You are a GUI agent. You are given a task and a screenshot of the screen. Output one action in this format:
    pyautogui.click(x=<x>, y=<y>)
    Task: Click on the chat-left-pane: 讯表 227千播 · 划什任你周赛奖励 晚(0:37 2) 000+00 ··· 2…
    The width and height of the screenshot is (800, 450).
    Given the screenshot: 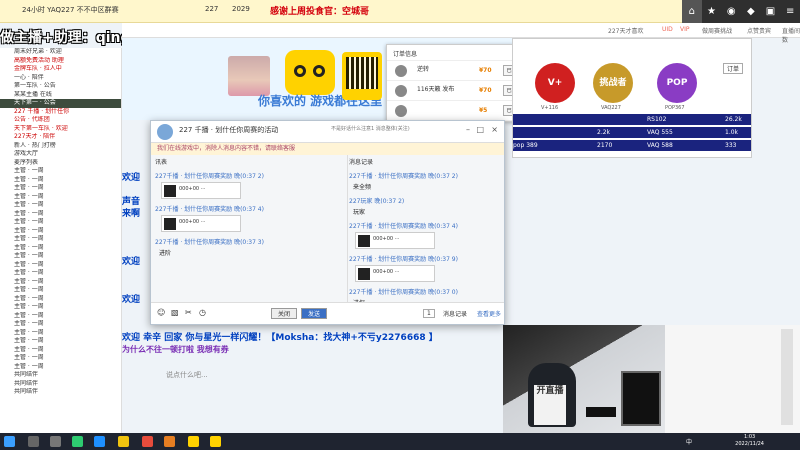 What is the action you would take?
    pyautogui.click(x=250, y=231)
    